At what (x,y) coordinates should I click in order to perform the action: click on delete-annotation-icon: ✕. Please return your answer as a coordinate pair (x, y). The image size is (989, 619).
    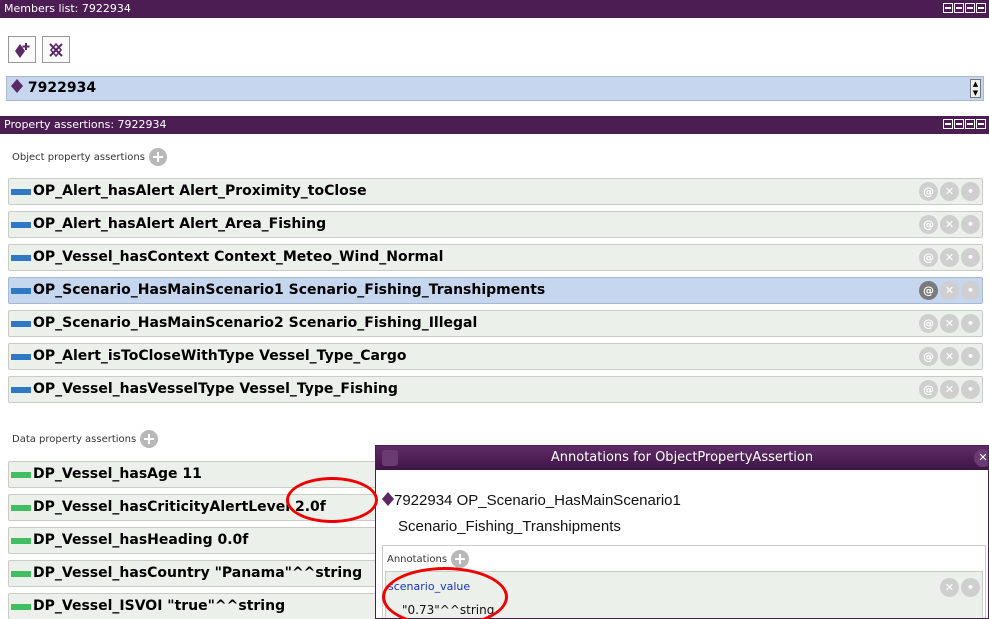
    Looking at the image, I should click on (949, 587).